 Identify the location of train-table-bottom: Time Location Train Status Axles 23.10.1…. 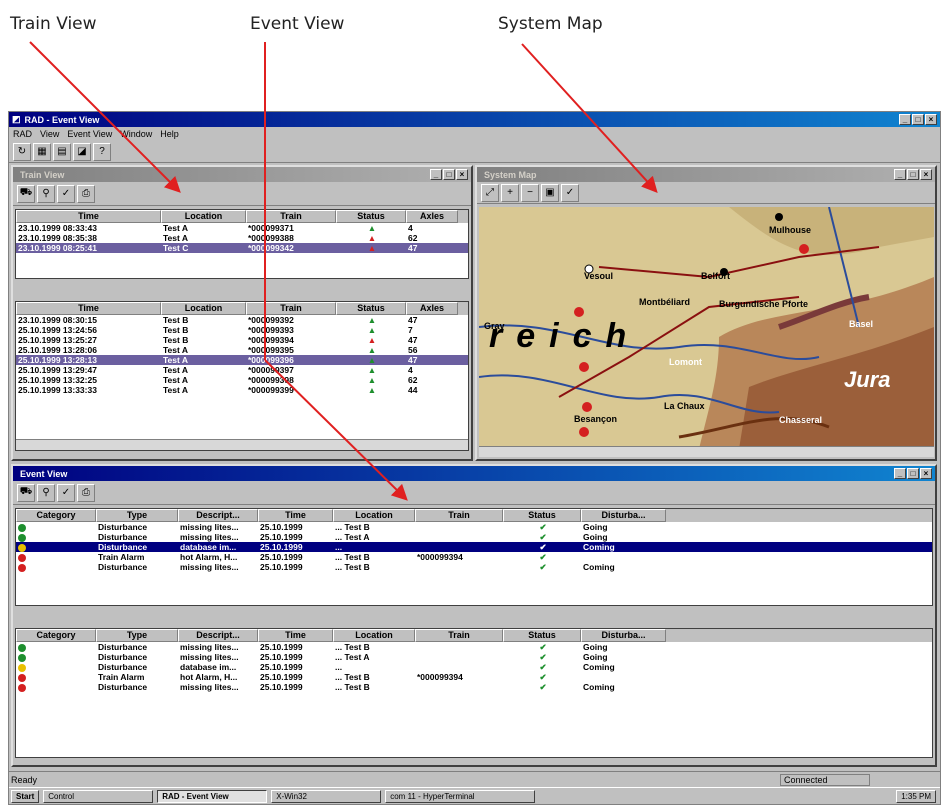
(242, 376).